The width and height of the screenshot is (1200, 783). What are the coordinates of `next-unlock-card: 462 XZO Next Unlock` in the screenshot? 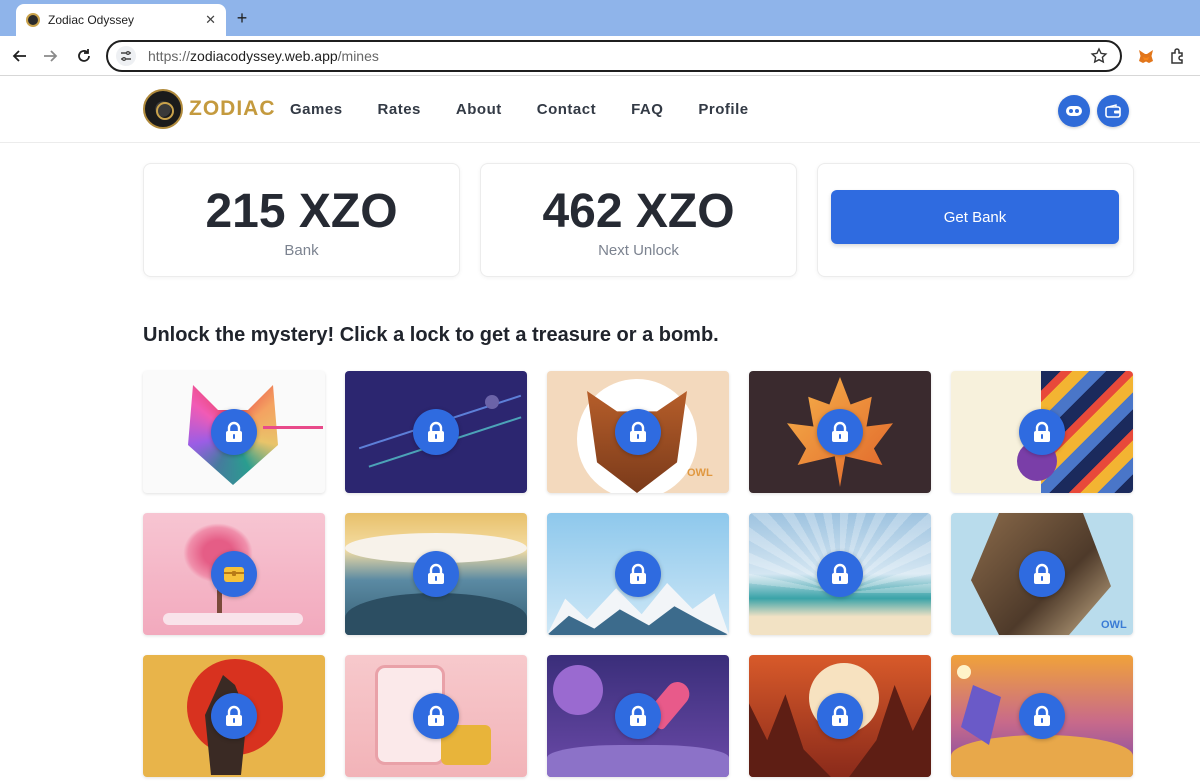 It's located at (638, 220).